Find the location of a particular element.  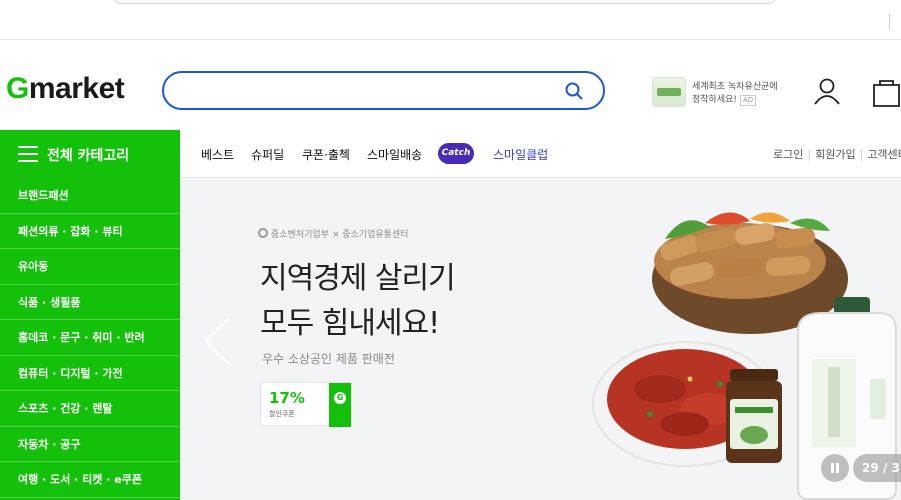

gmarket-logo: Gmarket is located at coordinates (65, 89).